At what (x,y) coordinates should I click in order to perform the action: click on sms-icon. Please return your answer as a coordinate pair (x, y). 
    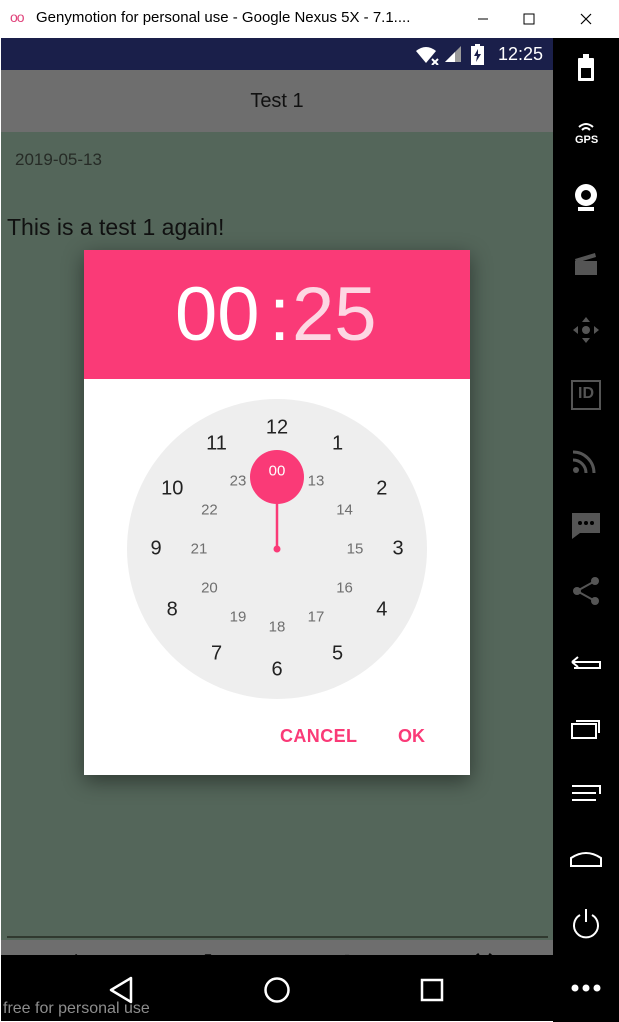
    Looking at the image, I should click on (586, 526).